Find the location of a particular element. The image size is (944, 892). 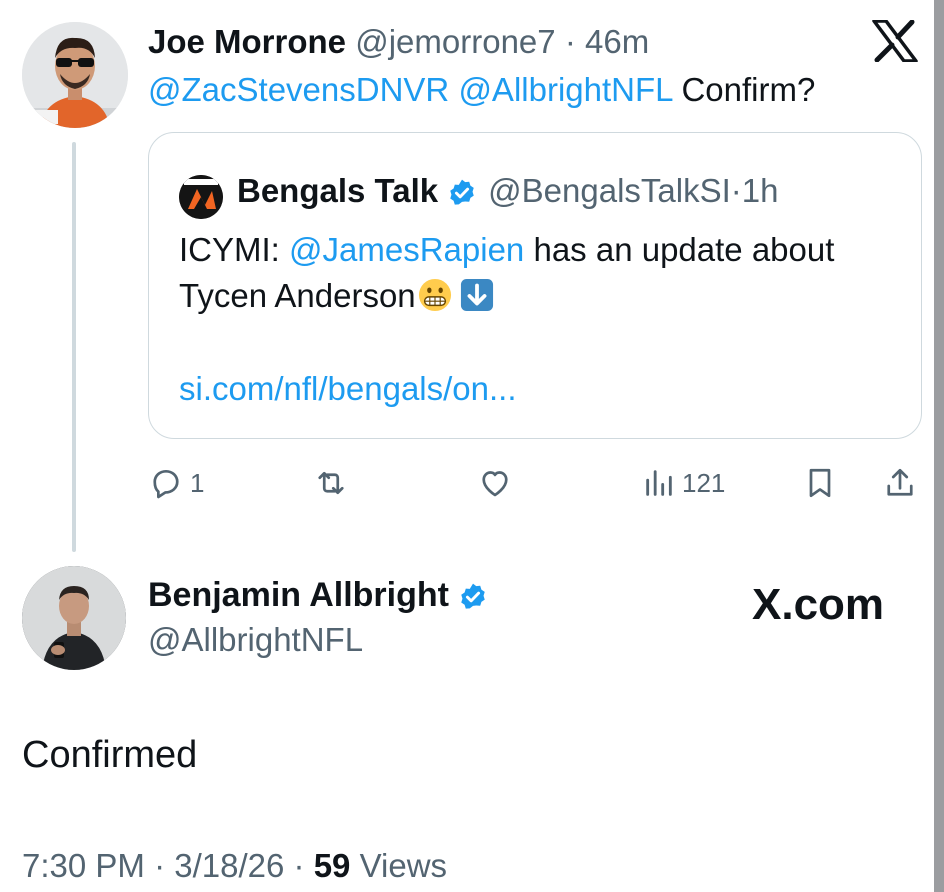

bengals-logo-icon is located at coordinates (201, 197).